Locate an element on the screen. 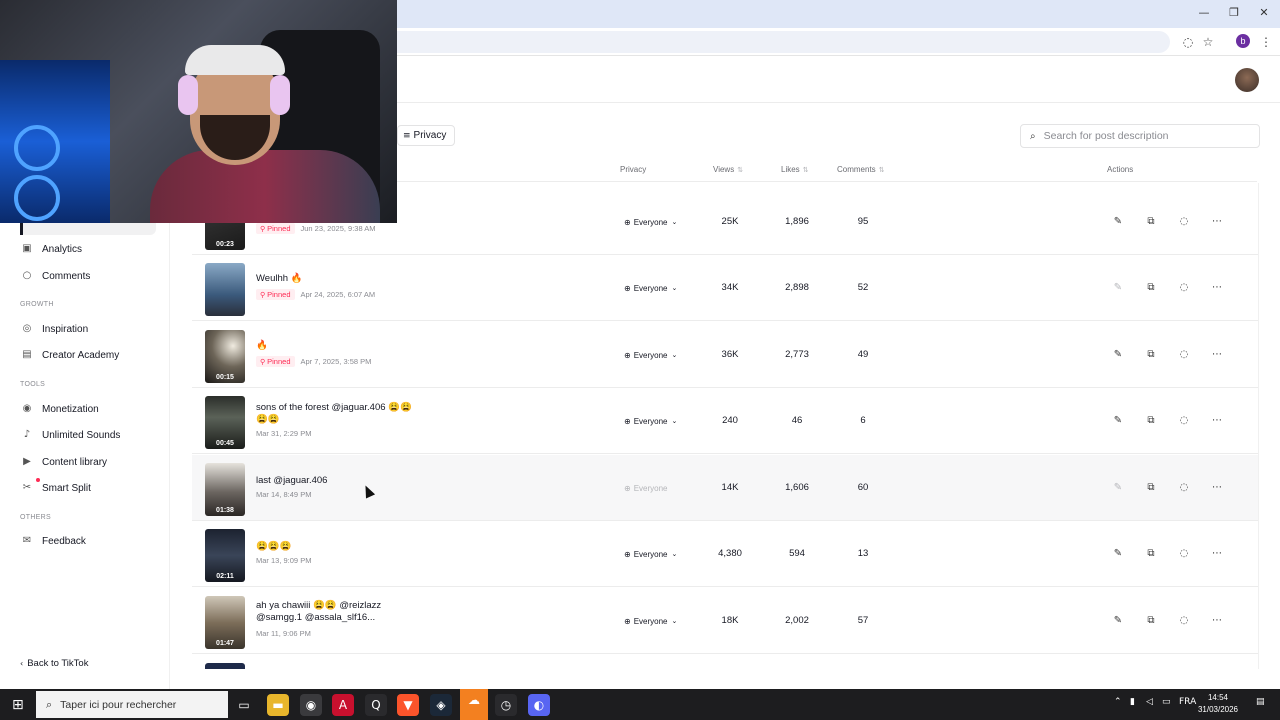 This screenshot has height=720, width=1280. file-explorer-icon: ▬ is located at coordinates (278, 705).